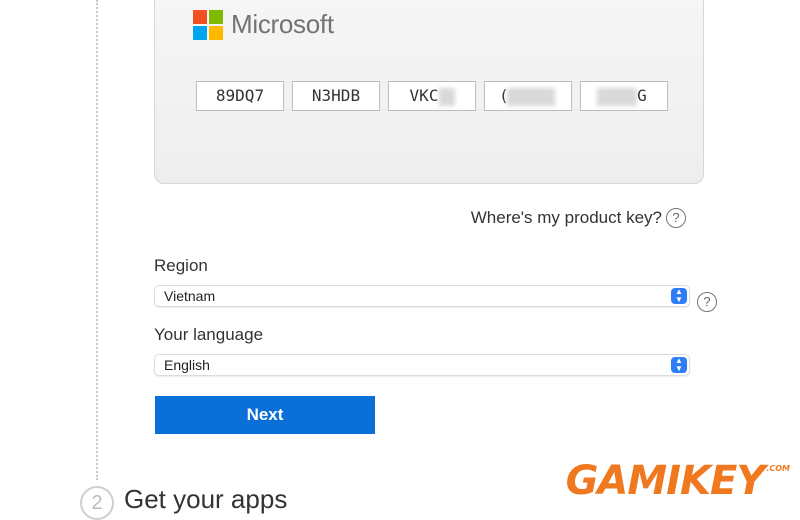  I want to click on language-label: Your language, so click(209, 334).